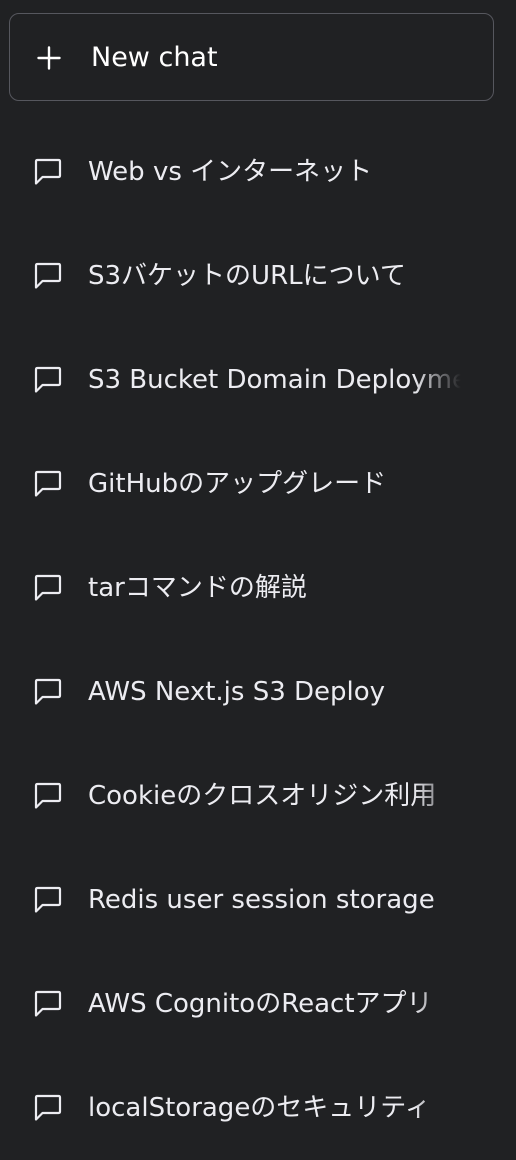 The width and height of the screenshot is (516, 1160). What do you see at coordinates (237, 692) in the screenshot?
I see `chat-title: AWS Next.js S3 Deploy` at bounding box center [237, 692].